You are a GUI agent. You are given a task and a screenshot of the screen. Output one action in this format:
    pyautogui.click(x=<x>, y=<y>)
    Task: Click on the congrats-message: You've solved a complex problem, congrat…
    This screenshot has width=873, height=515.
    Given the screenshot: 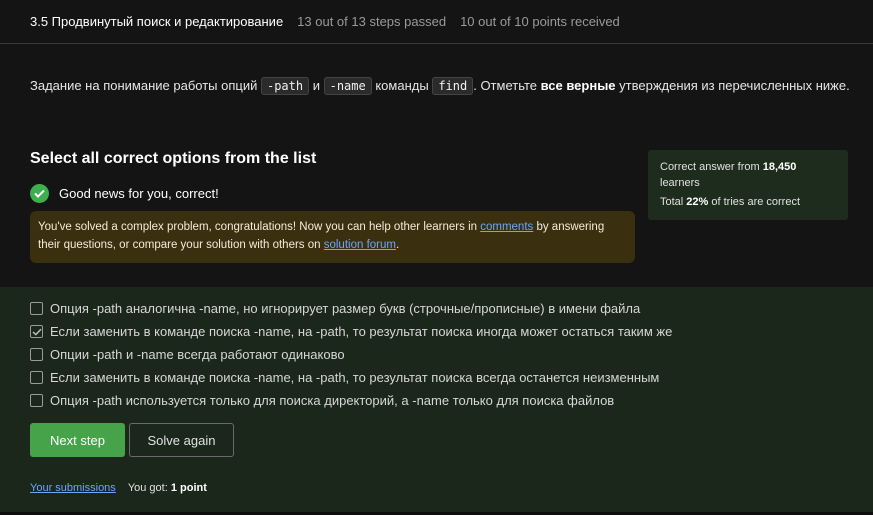 What is the action you would take?
    pyautogui.click(x=332, y=237)
    